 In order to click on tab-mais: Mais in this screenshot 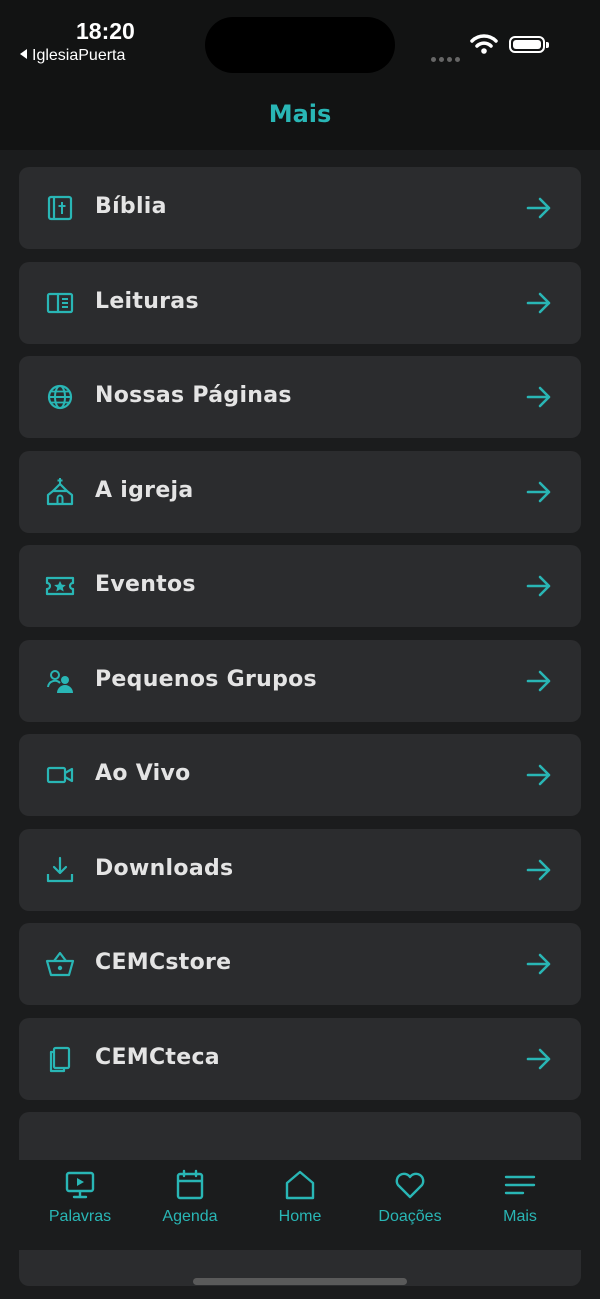, I will do `click(520, 1203)`.